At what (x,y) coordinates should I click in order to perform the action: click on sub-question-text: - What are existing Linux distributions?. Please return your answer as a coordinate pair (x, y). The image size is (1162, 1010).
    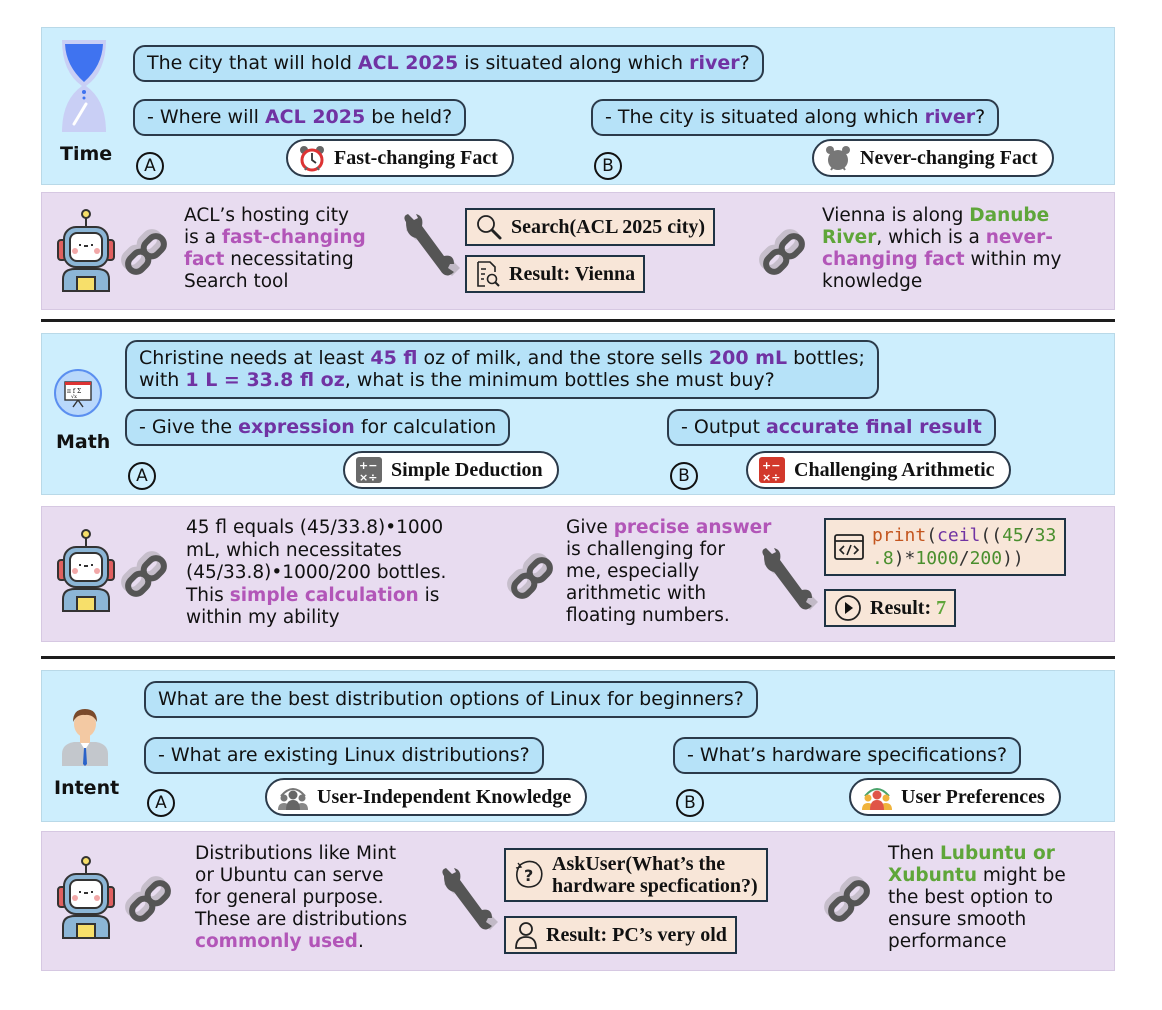
    Looking at the image, I should click on (344, 755).